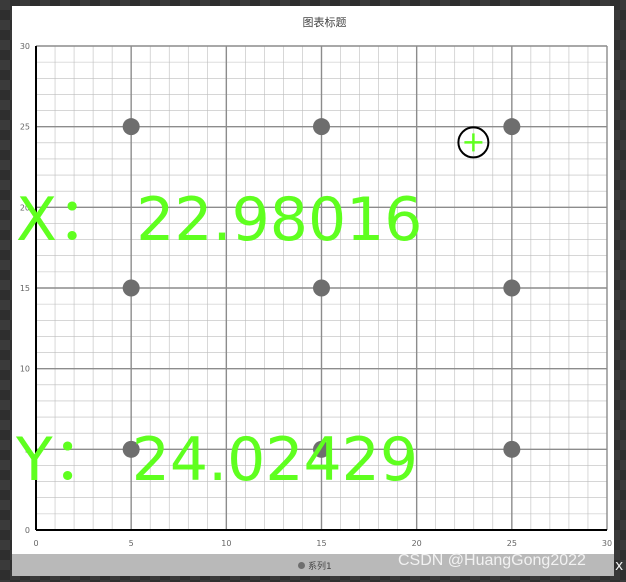 This screenshot has height=582, width=626. I want to click on x-tick-label: 20, so click(417, 543).